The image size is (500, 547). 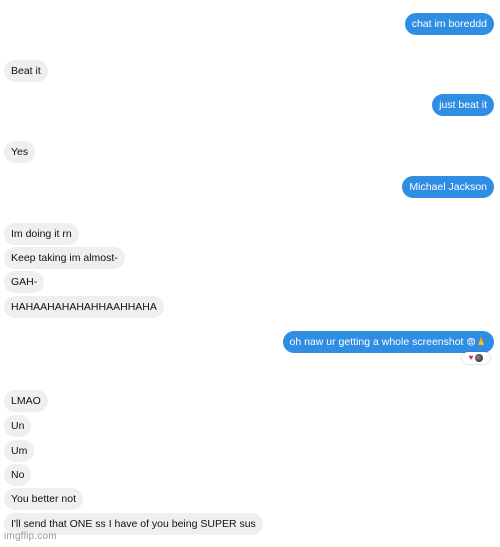 What do you see at coordinates (479, 358) in the screenshot?
I see `avatar` at bounding box center [479, 358].